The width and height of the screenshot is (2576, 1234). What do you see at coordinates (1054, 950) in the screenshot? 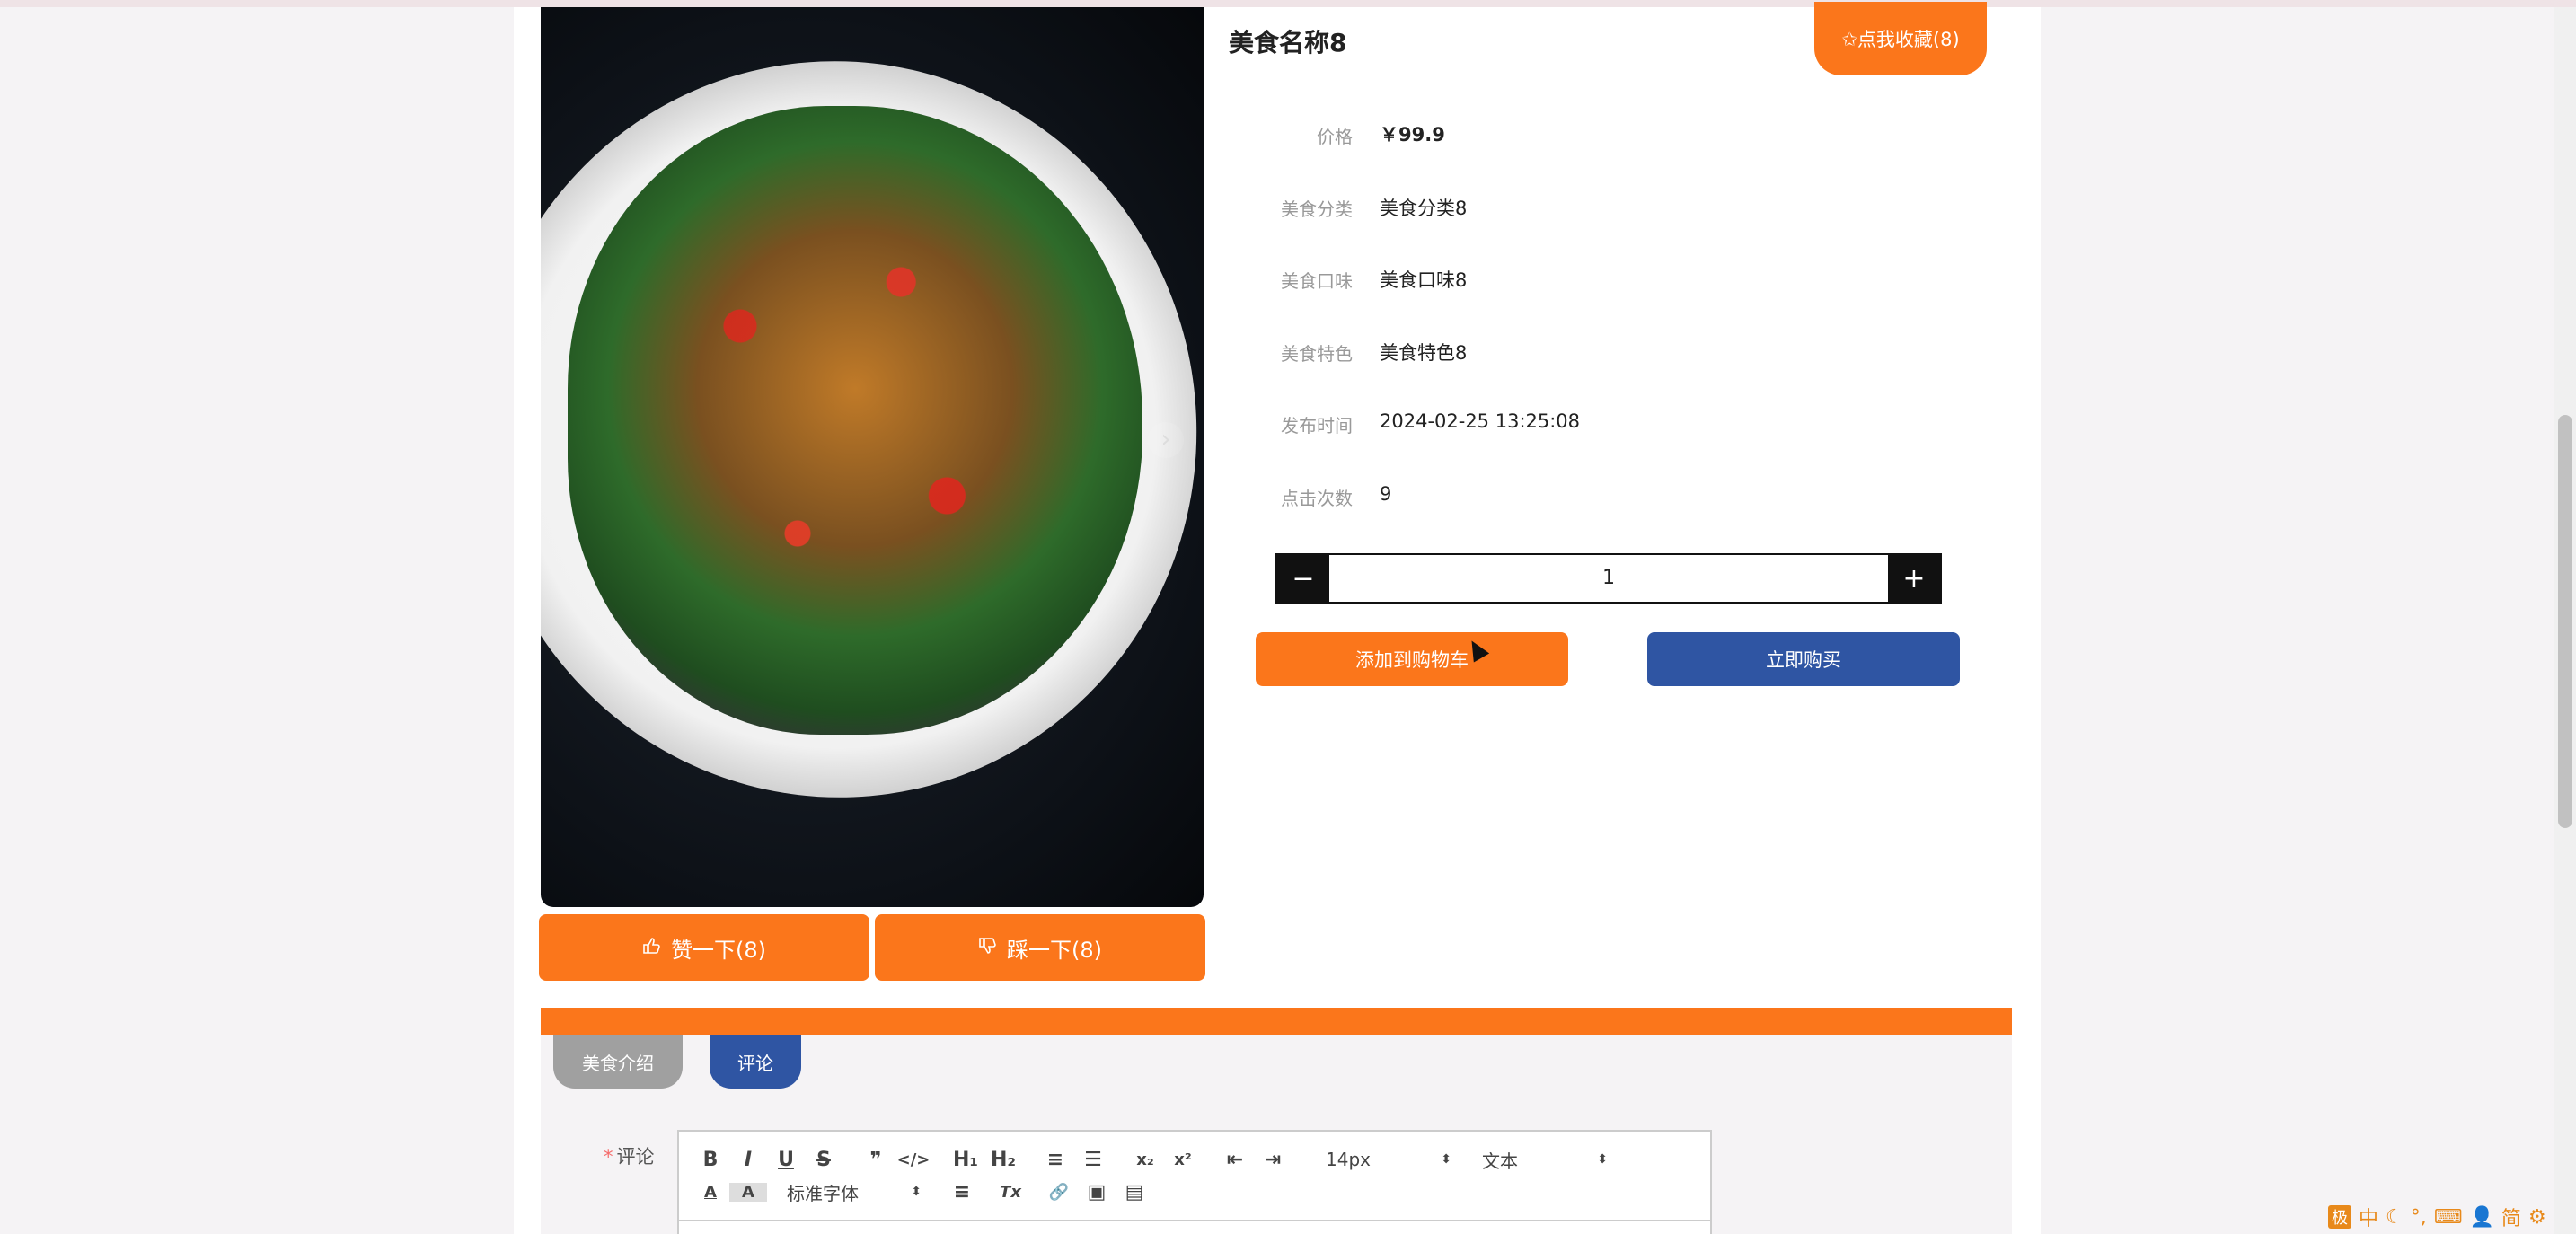
I see `dislike-label: 踩一下(8)` at bounding box center [1054, 950].